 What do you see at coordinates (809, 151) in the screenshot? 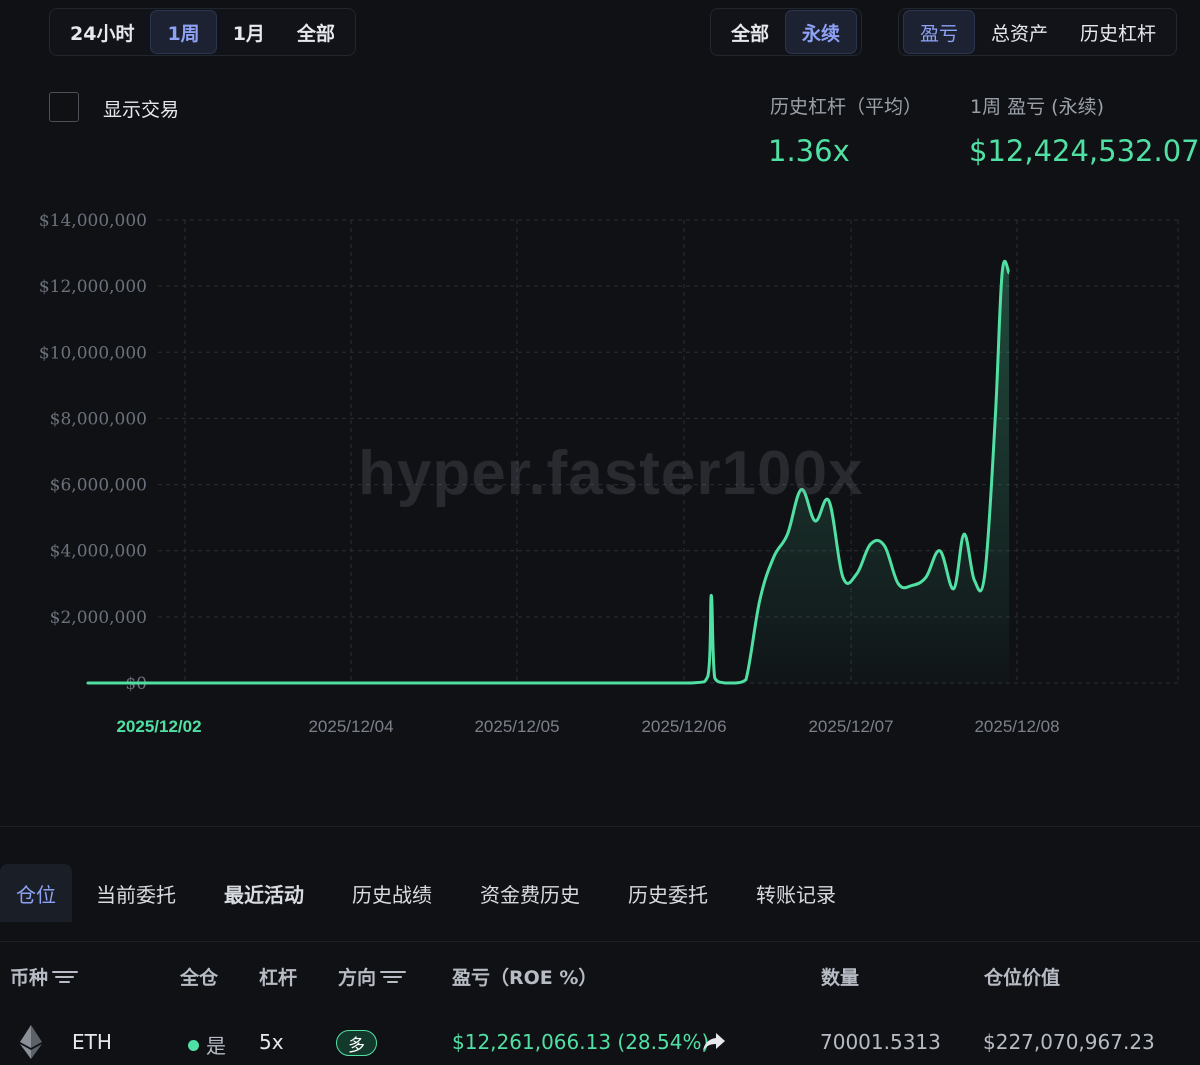
I see `avg-leverage-value: 1.36x` at bounding box center [809, 151].